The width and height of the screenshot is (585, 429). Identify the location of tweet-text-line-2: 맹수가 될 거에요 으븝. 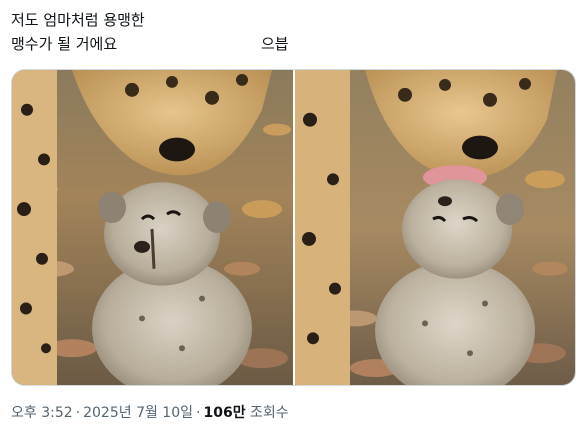
(161, 44).